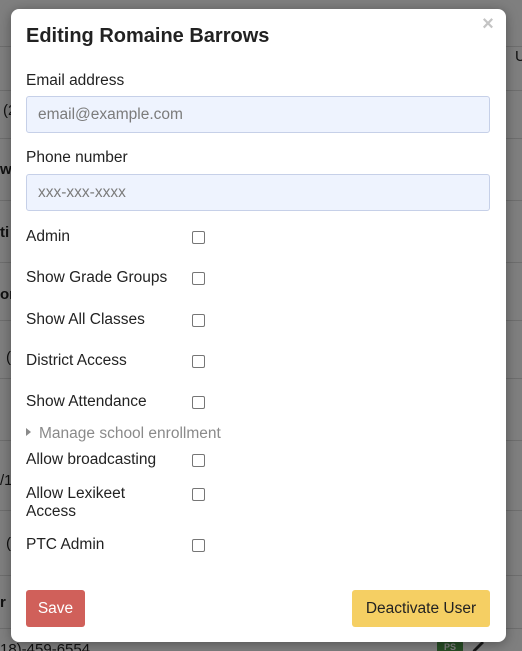  What do you see at coordinates (258, 192) in the screenshot?
I see `phone-field` at bounding box center [258, 192].